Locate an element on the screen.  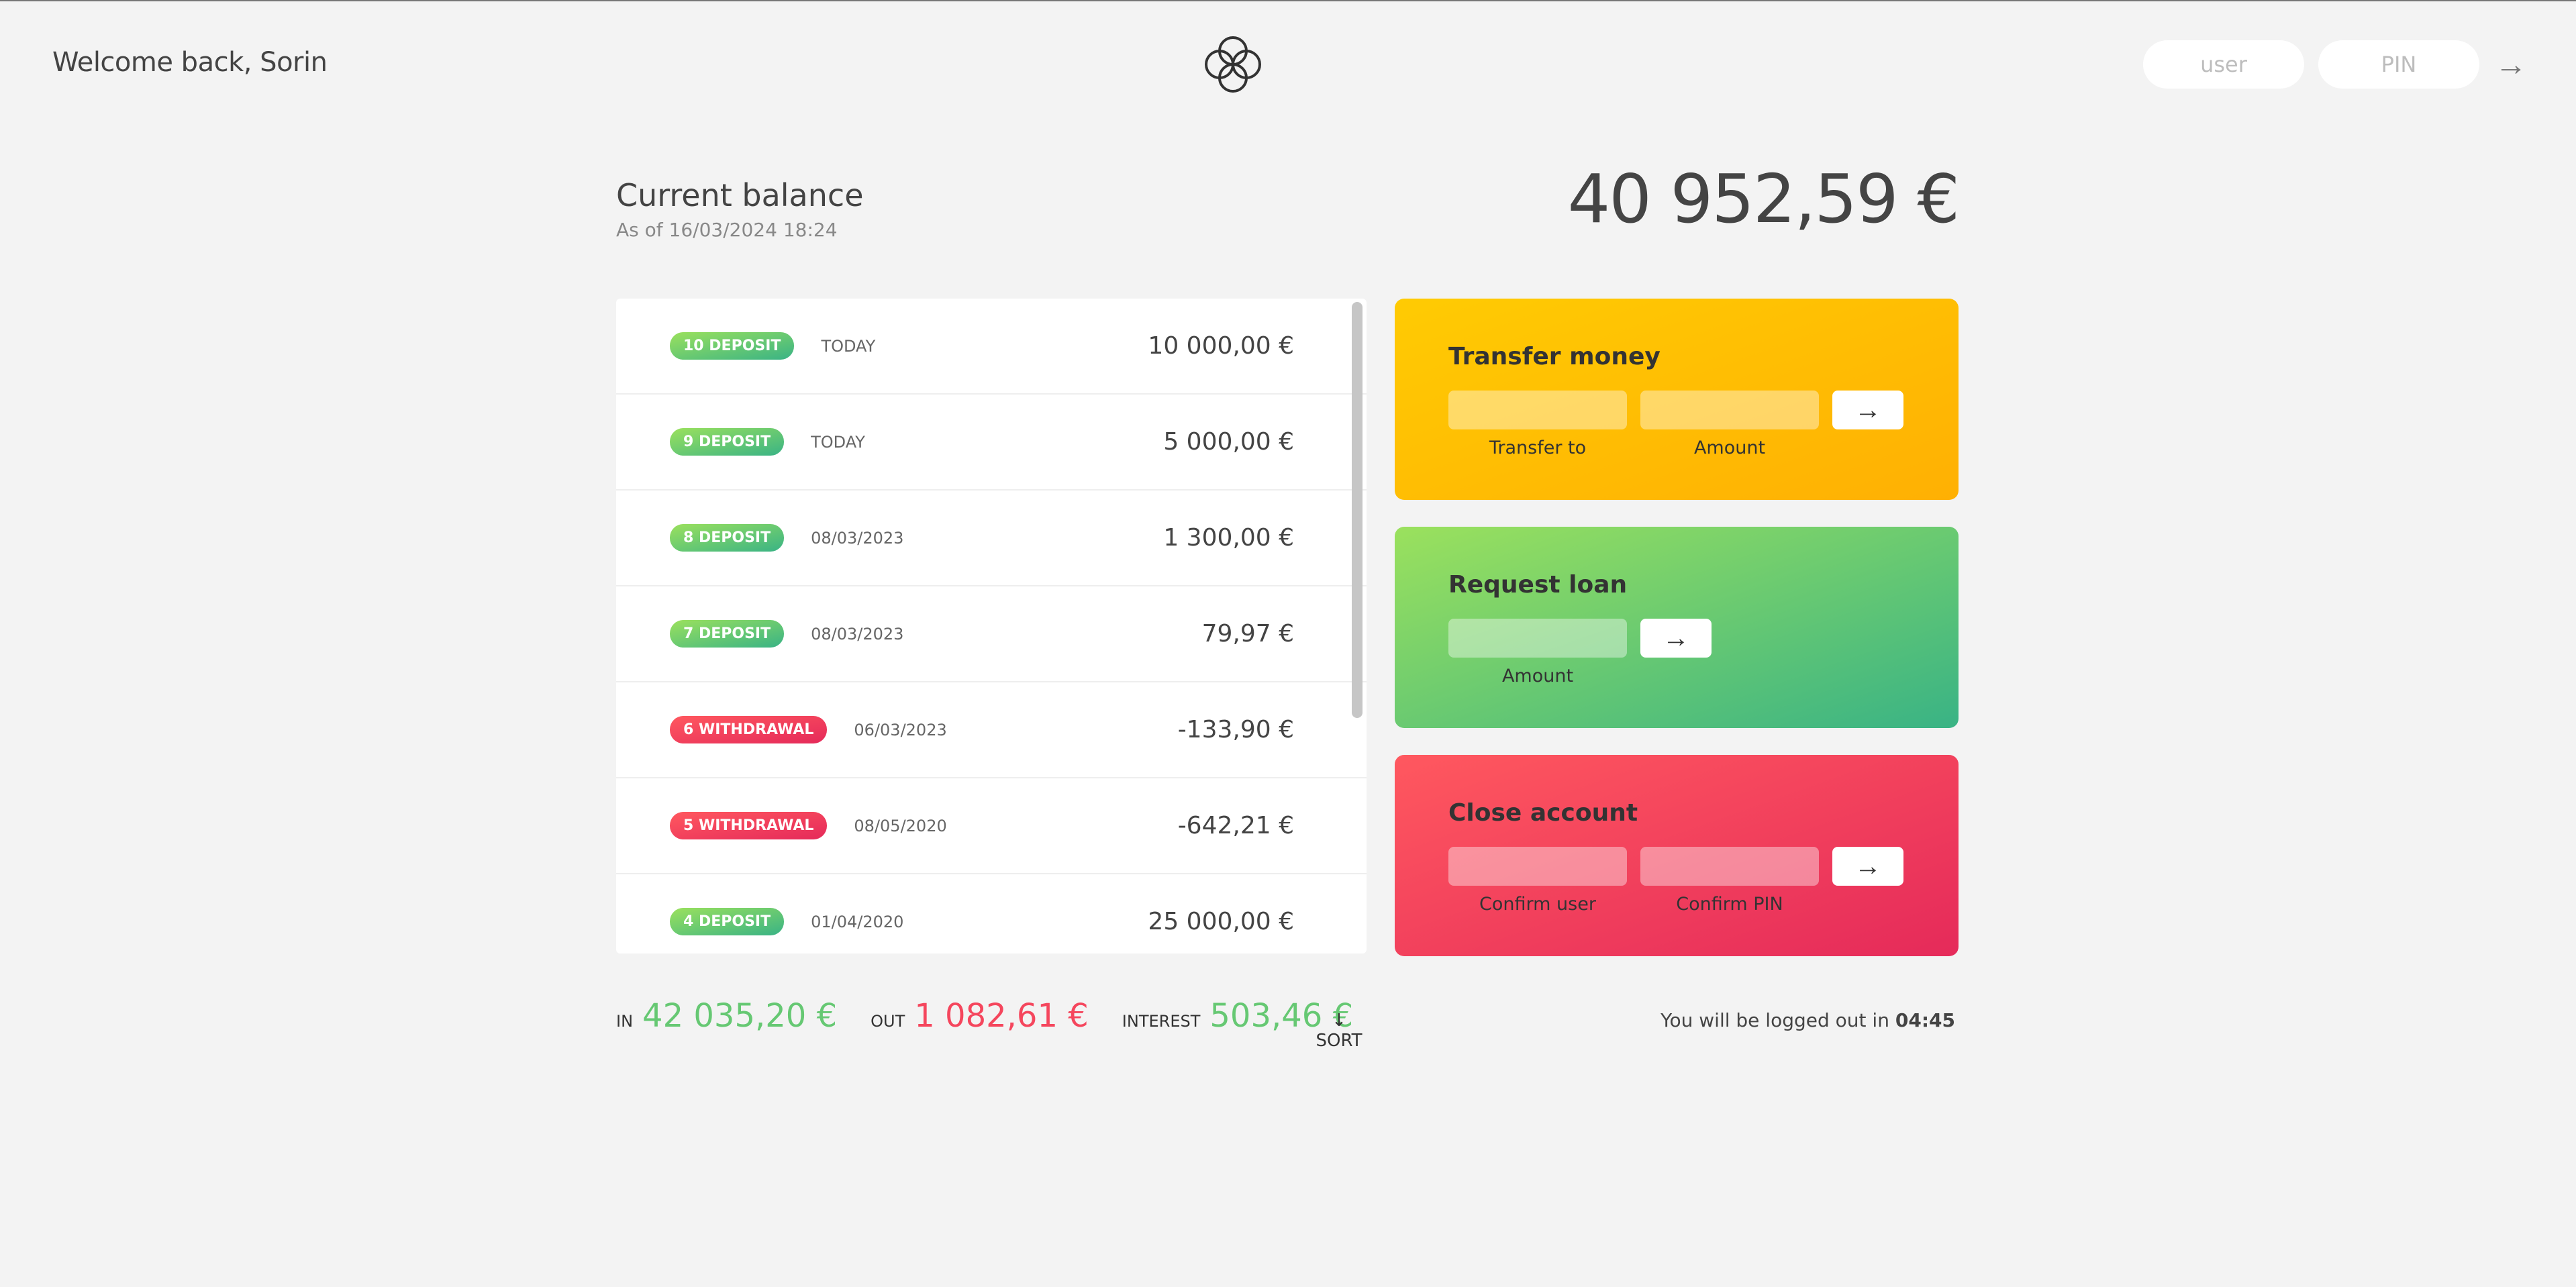
login-pin-input is located at coordinates (2398, 64).